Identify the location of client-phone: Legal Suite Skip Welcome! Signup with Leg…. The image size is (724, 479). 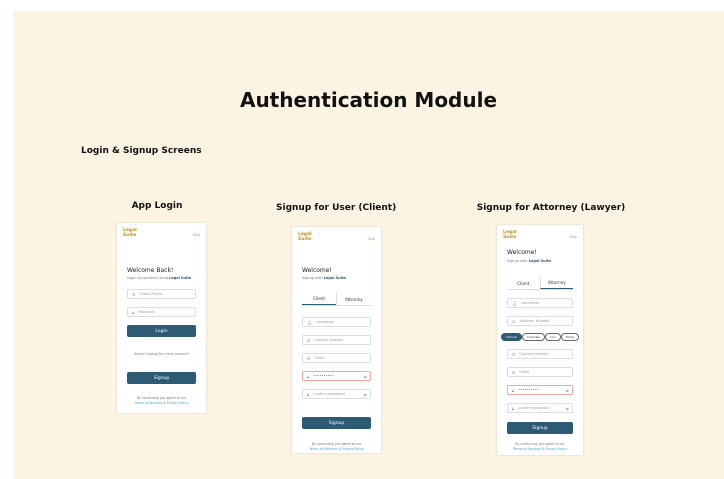
(336, 340).